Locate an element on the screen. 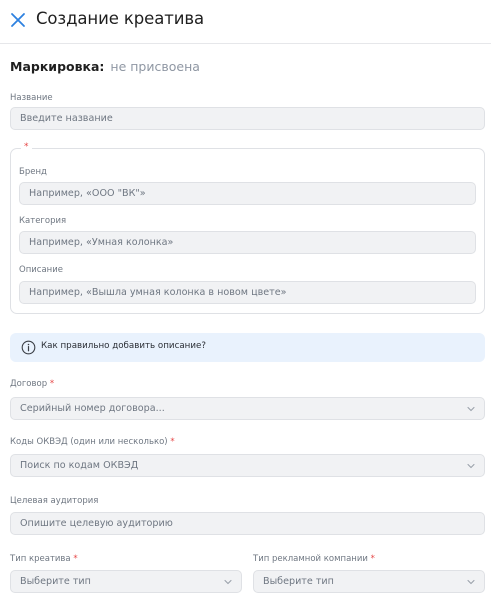 Image resolution: width=491 pixels, height=600 pixels. page-title: Создание креатива is located at coordinates (120, 18).